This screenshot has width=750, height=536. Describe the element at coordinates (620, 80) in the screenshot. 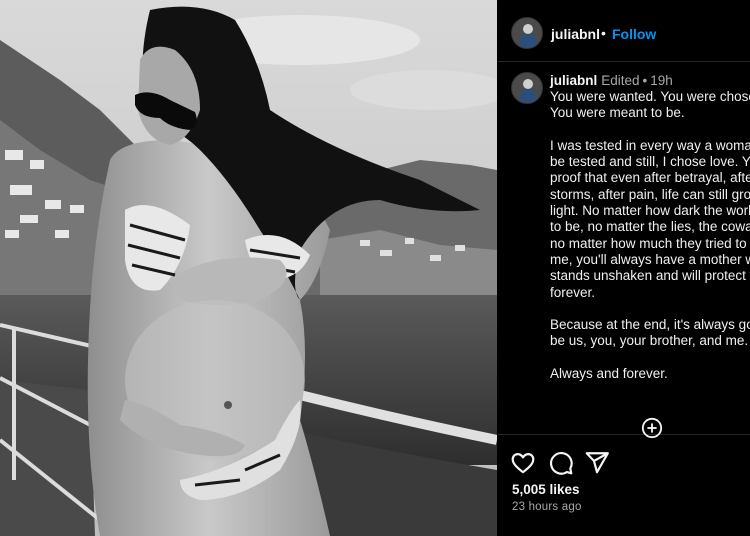

I see `edited-label: Edited` at that location.